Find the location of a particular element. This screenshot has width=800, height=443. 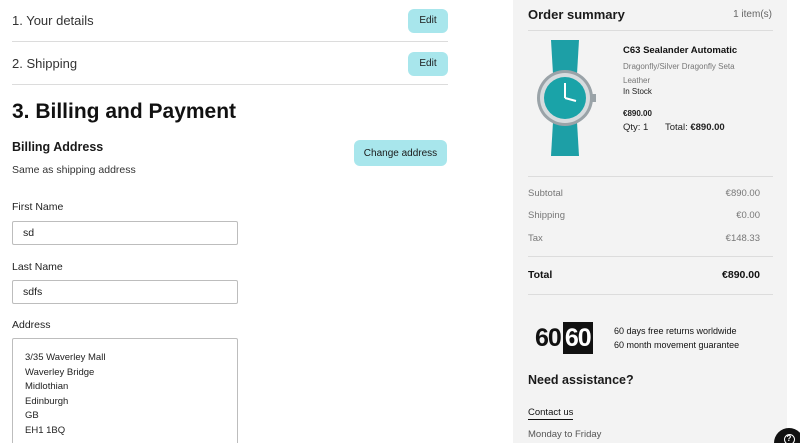

product-quantity: Qty: 1 is located at coordinates (636, 127).